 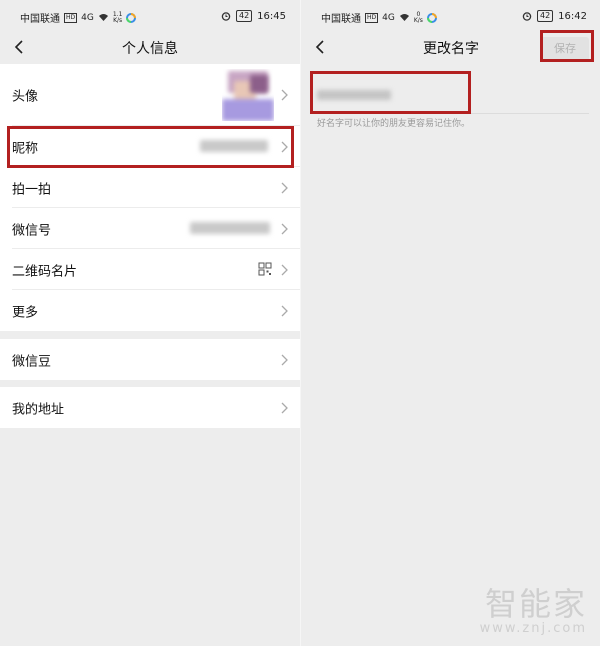 What do you see at coordinates (150, 228) in the screenshot?
I see `row-wechat-id: 微信号` at bounding box center [150, 228].